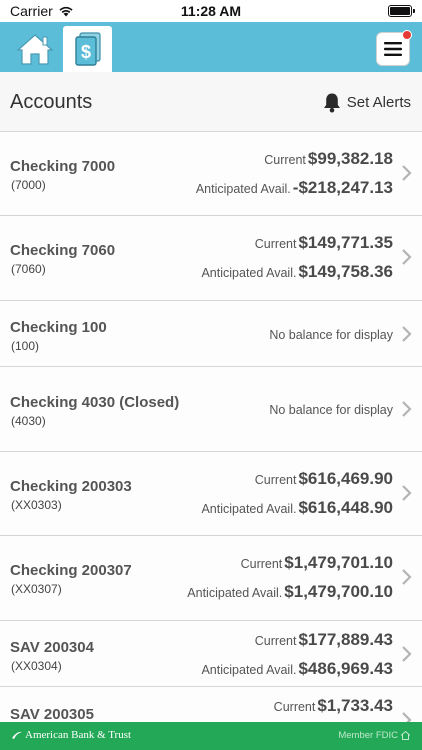 The width and height of the screenshot is (422, 750). I want to click on equal-housing-icon, so click(405, 735).